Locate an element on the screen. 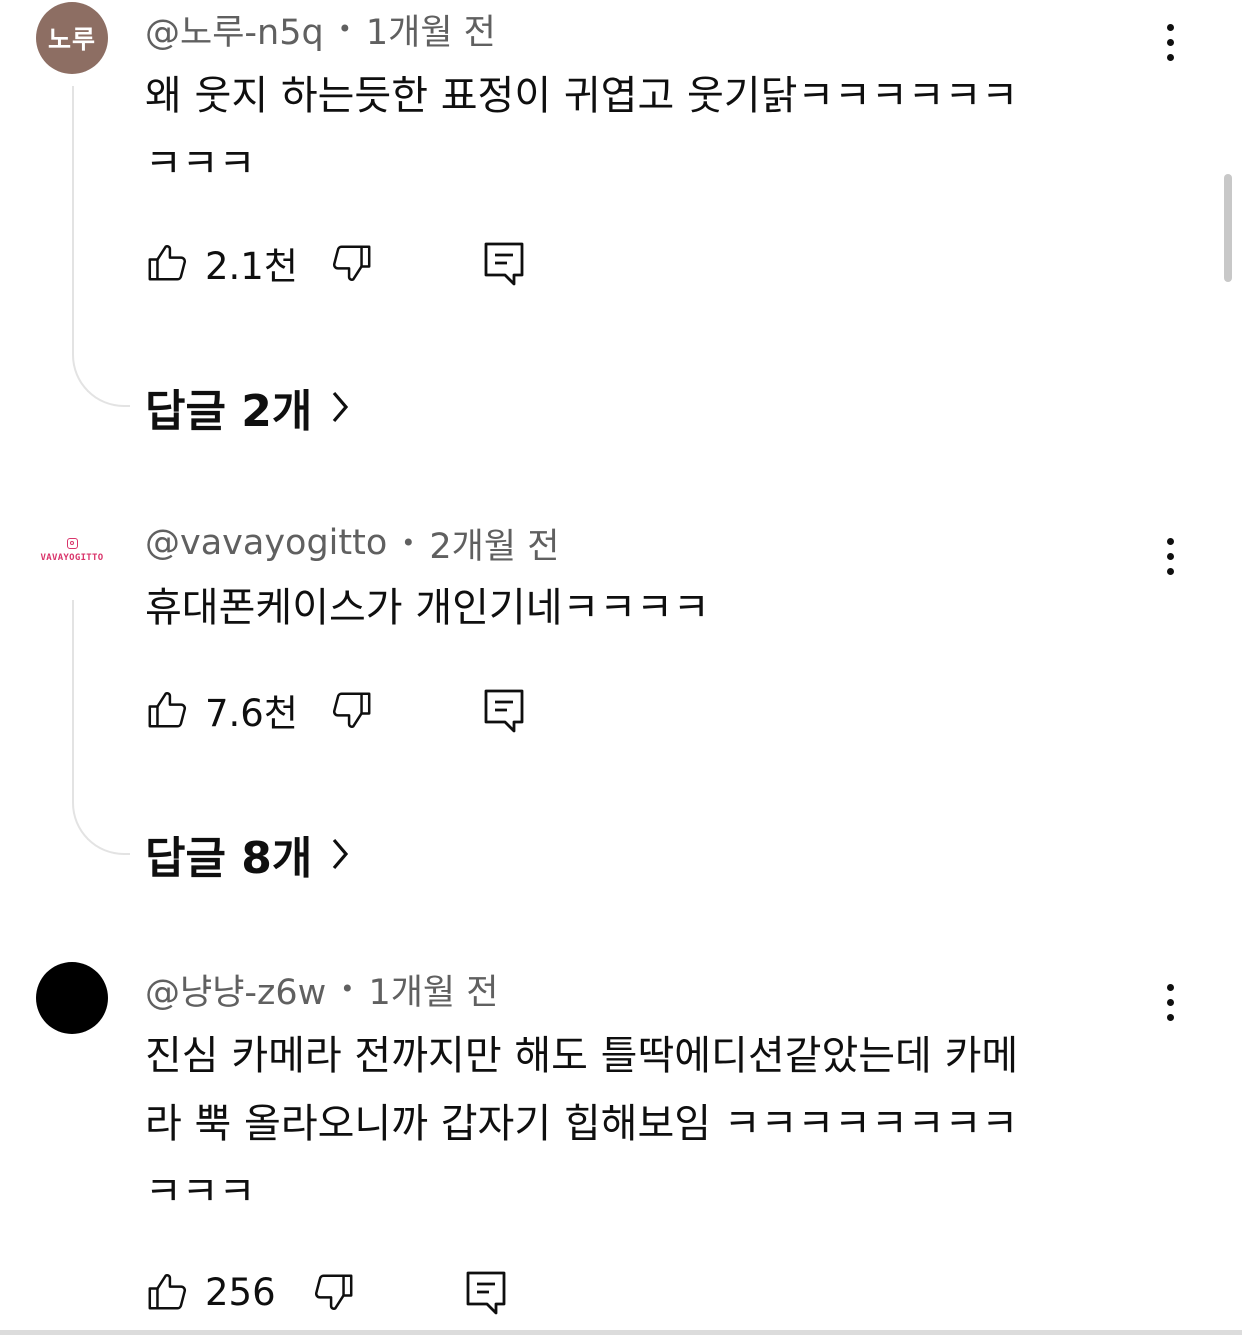 Image resolution: width=1242 pixels, height=1335 pixels. like-button: 256 is located at coordinates (210, 1292).